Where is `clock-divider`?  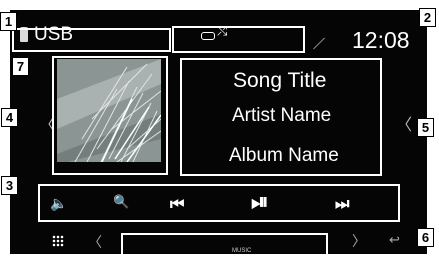
clock-divider is located at coordinates (319, 43).